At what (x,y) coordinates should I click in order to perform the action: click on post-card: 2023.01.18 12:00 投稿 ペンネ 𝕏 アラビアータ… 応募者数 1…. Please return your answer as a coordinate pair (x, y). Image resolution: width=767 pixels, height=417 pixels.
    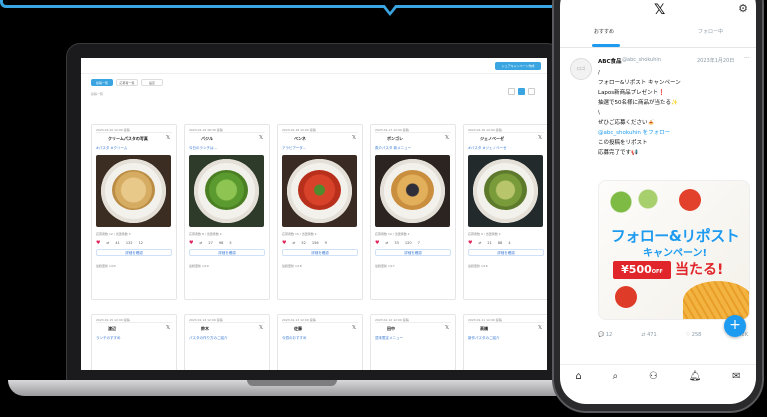
    Looking at the image, I should click on (320, 212).